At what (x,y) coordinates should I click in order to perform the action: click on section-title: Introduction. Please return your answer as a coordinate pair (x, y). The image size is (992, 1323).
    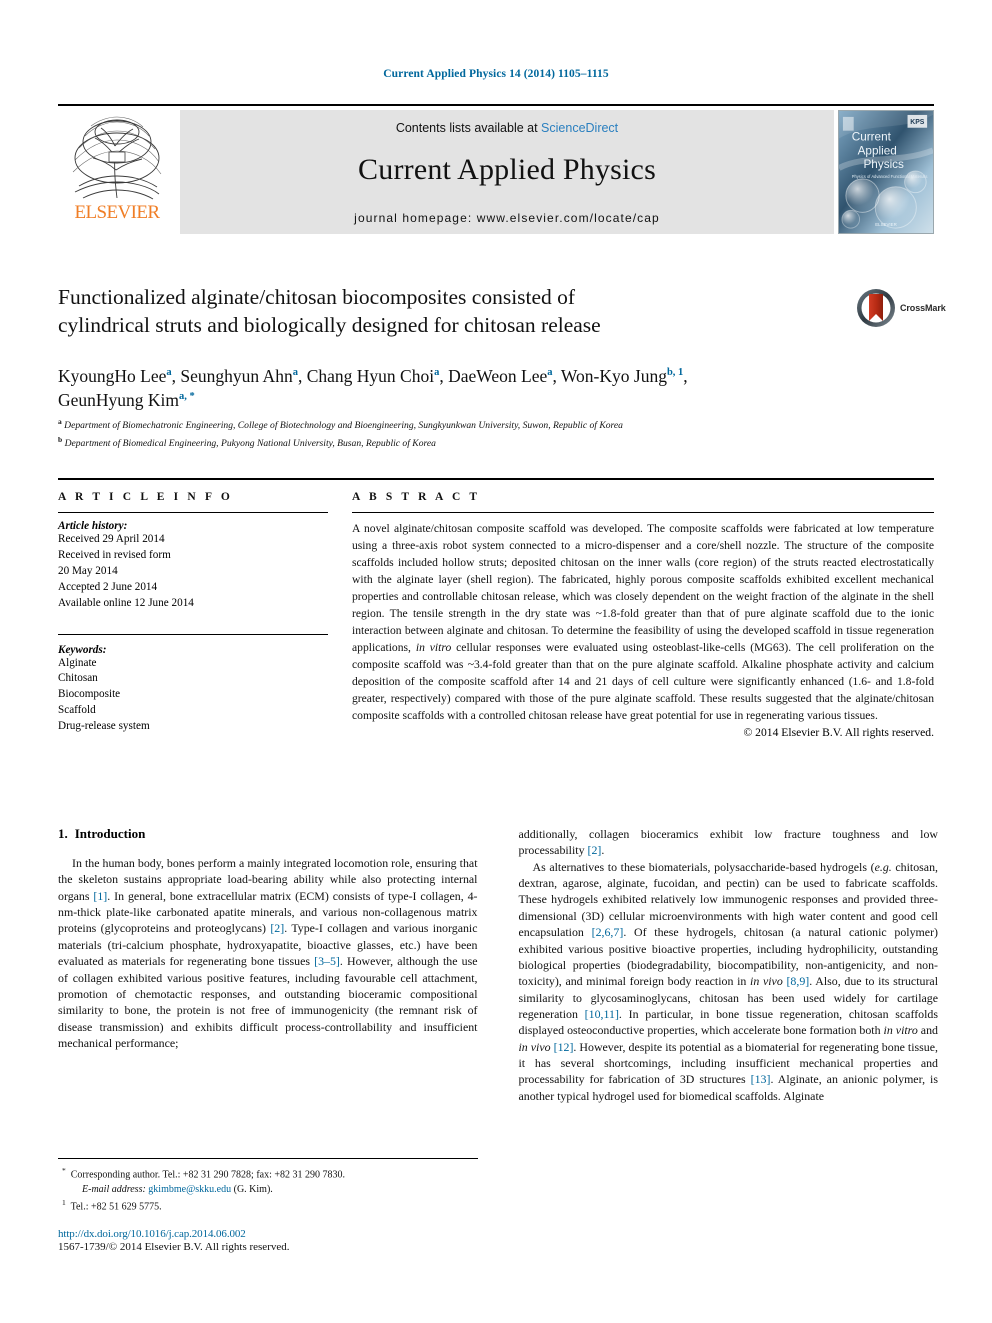
    Looking at the image, I should click on (110, 833).